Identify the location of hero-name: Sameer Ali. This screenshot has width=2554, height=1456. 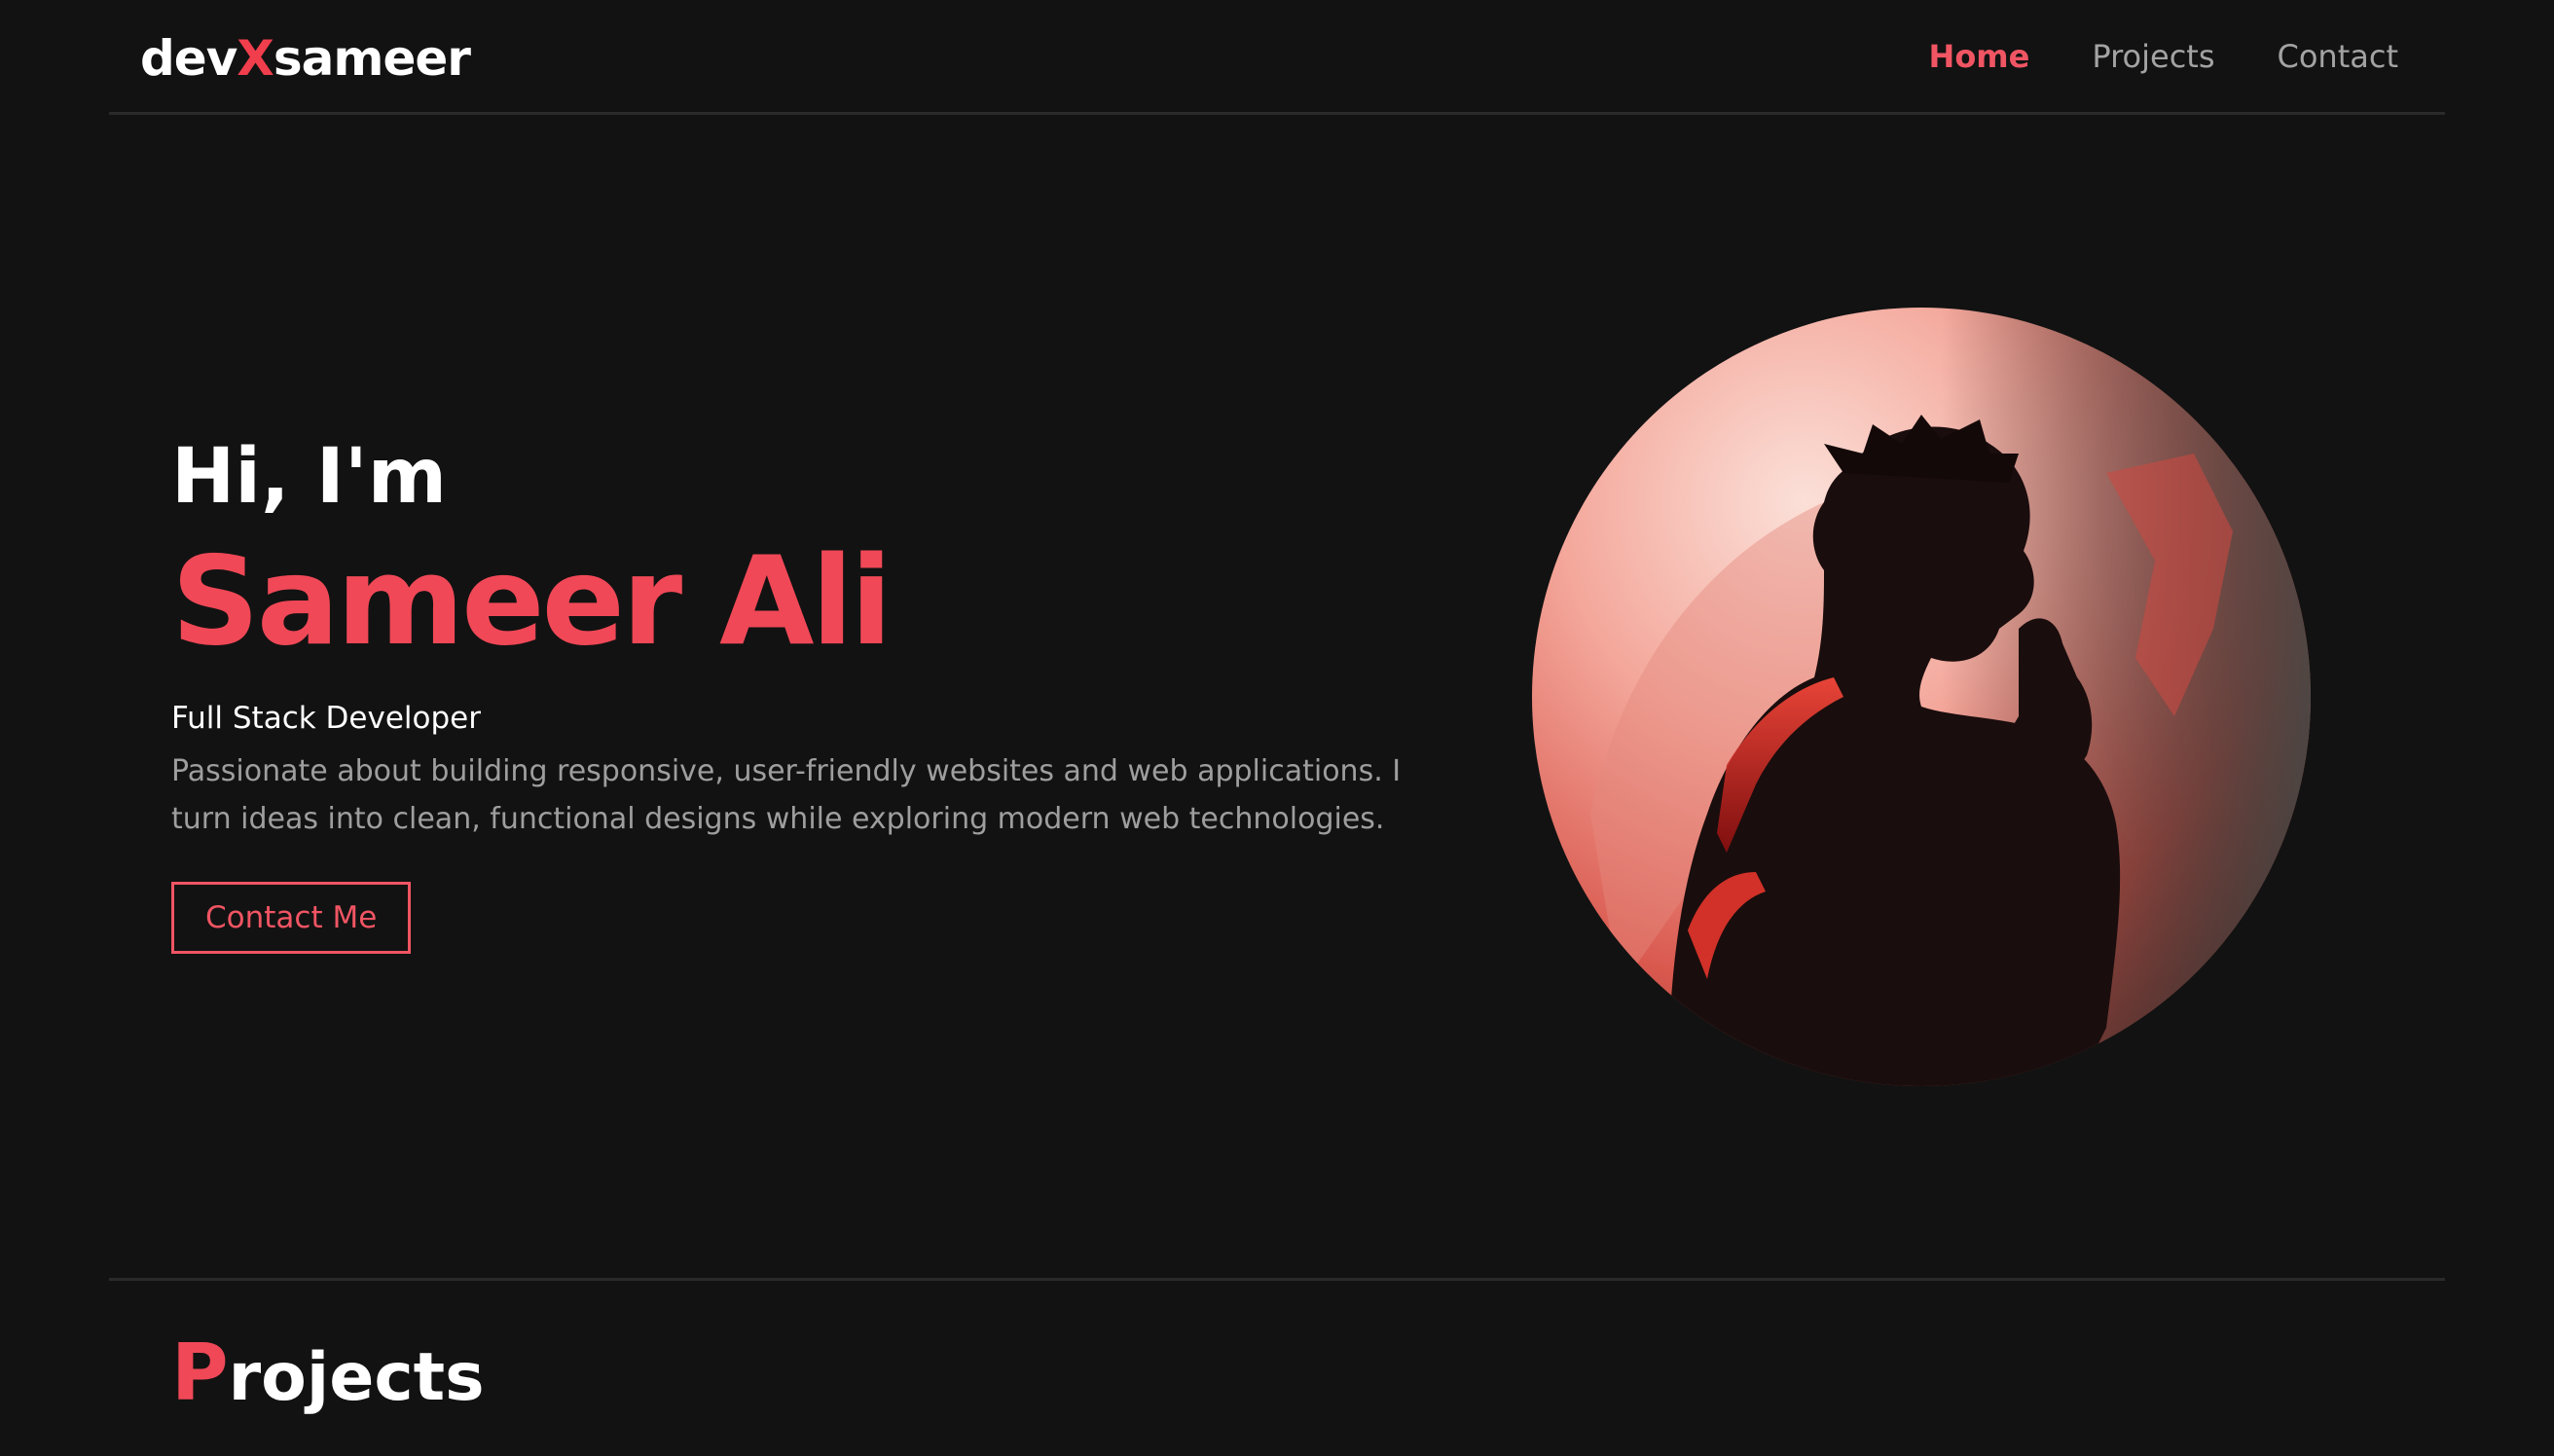
(532, 601).